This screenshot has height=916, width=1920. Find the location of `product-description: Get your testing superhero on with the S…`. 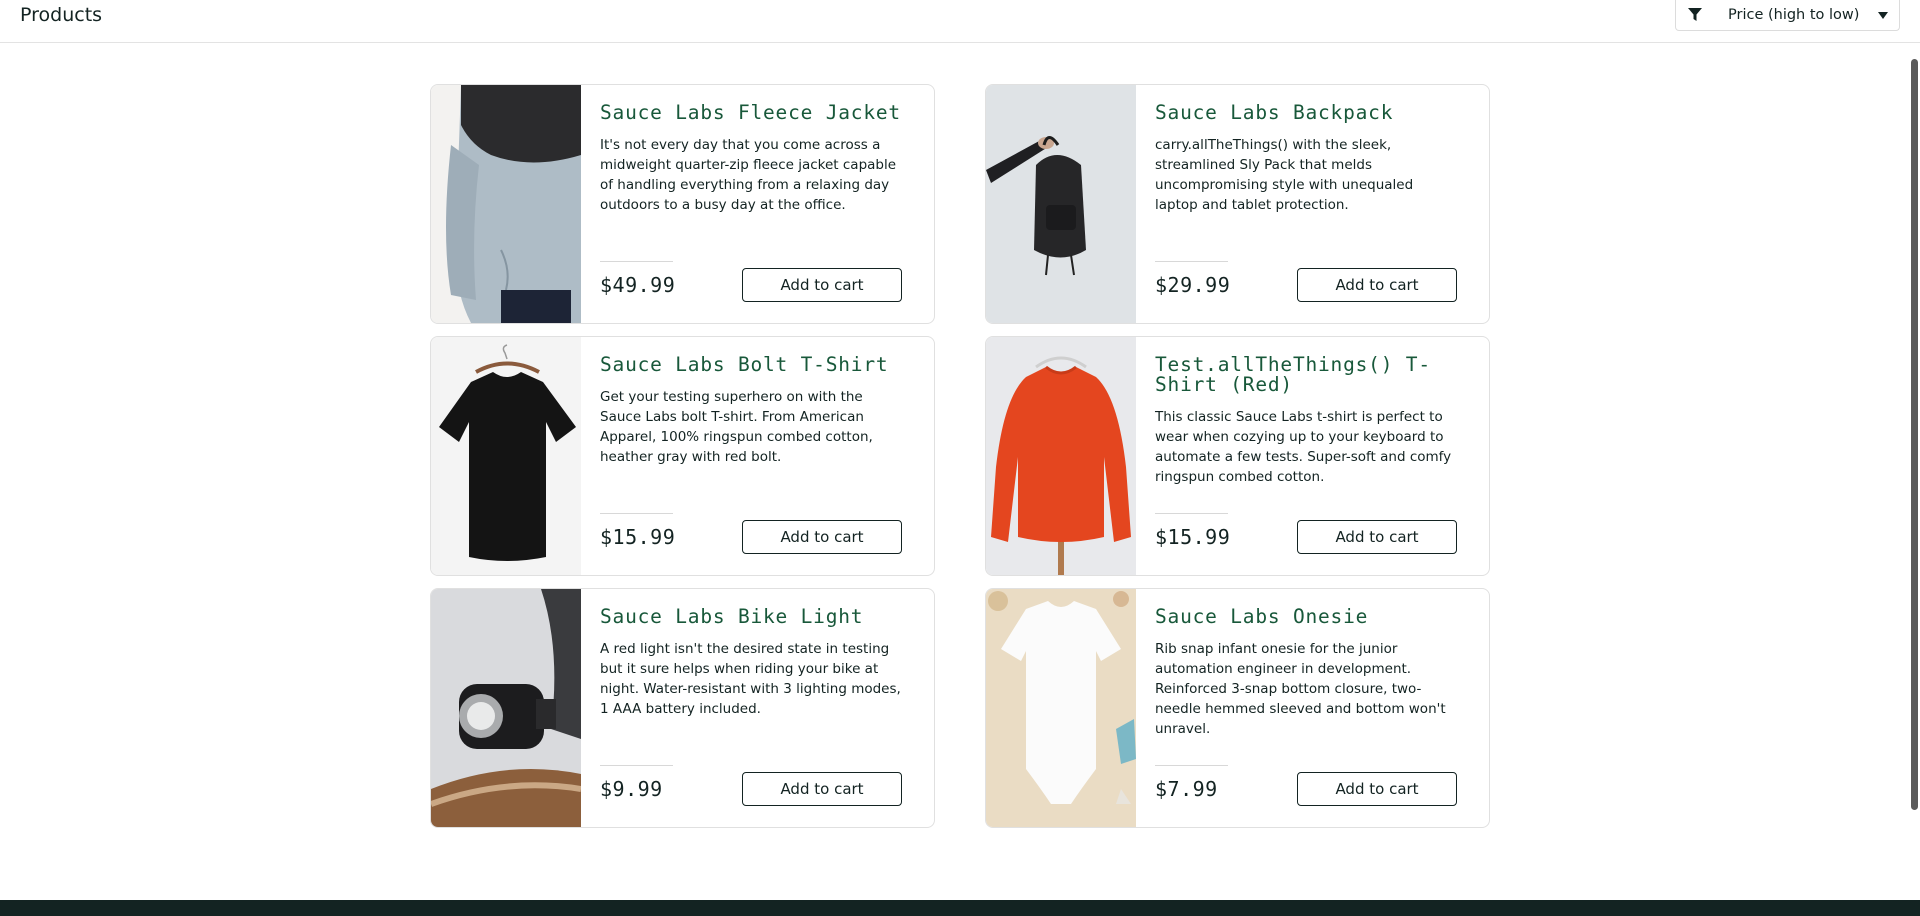

product-description: Get your testing superhero on with the S… is located at coordinates (736, 427).